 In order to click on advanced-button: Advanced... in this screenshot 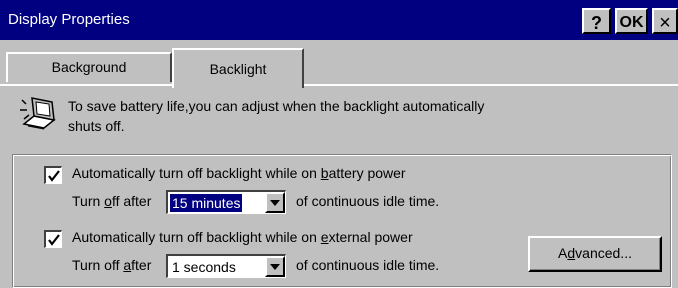, I will do `click(595, 254)`.